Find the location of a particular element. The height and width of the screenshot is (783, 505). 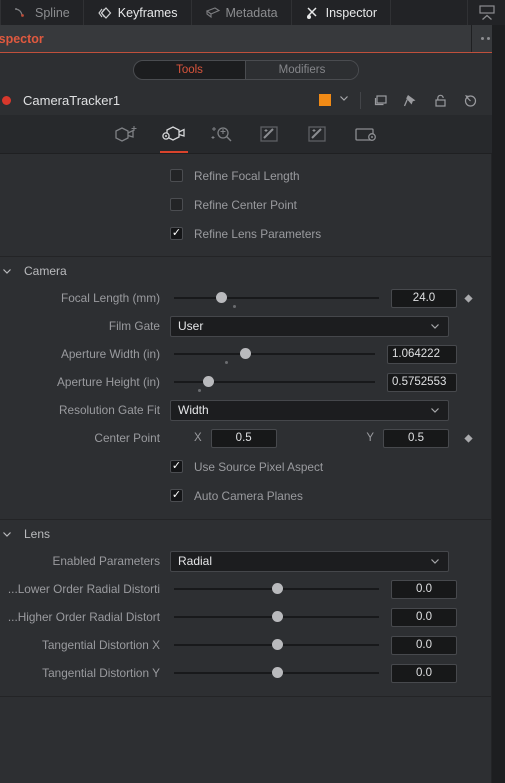

panel-tab-strip: Spline Keyframes Metadata Inspector is located at coordinates (252, 12).